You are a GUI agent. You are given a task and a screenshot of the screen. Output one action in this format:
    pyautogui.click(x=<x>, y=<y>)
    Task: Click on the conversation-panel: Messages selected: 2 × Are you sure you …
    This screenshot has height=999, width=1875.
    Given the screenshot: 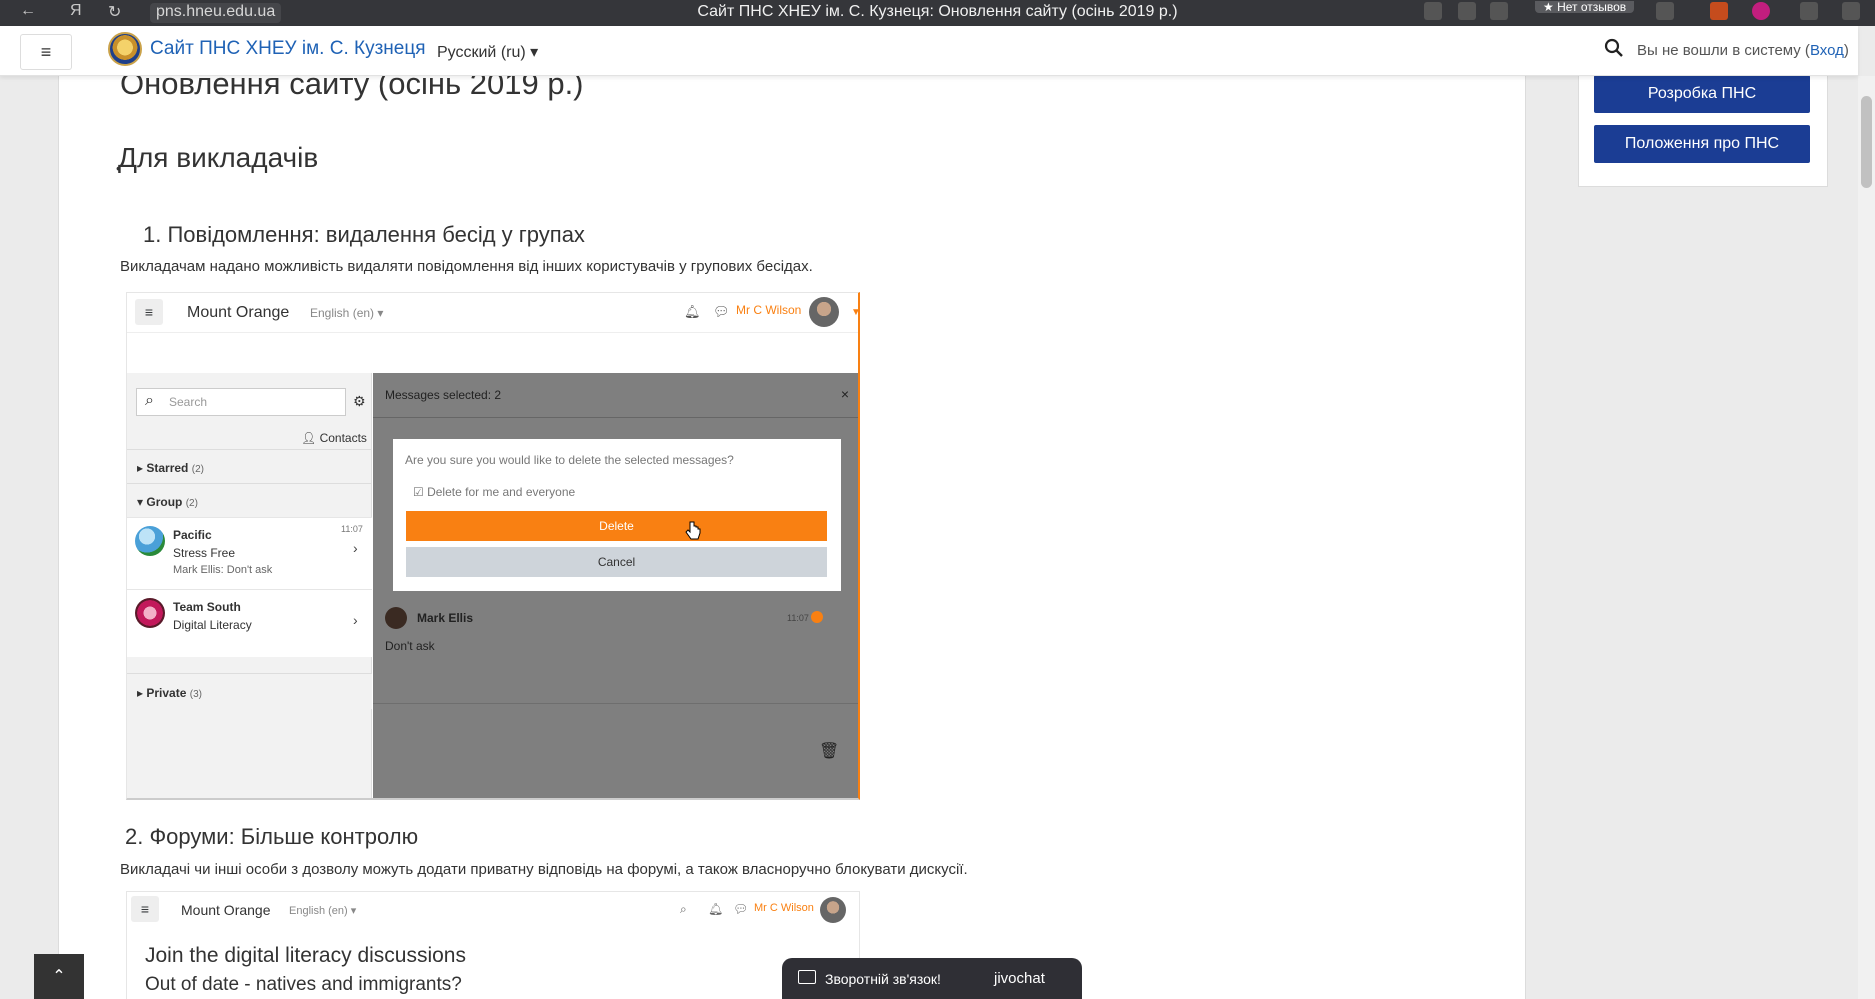 What is the action you would take?
    pyautogui.click(x=615, y=585)
    